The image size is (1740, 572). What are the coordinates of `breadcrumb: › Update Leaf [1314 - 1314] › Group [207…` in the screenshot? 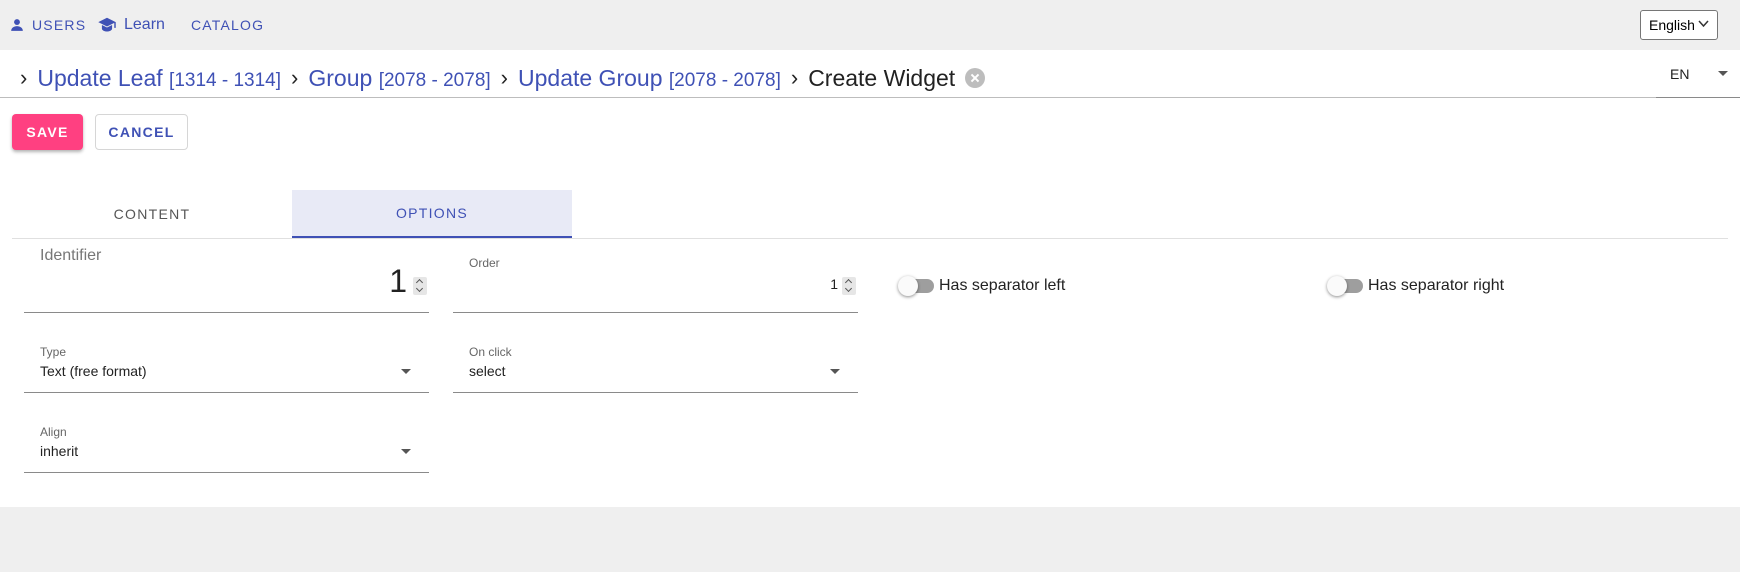 It's located at (503, 78).